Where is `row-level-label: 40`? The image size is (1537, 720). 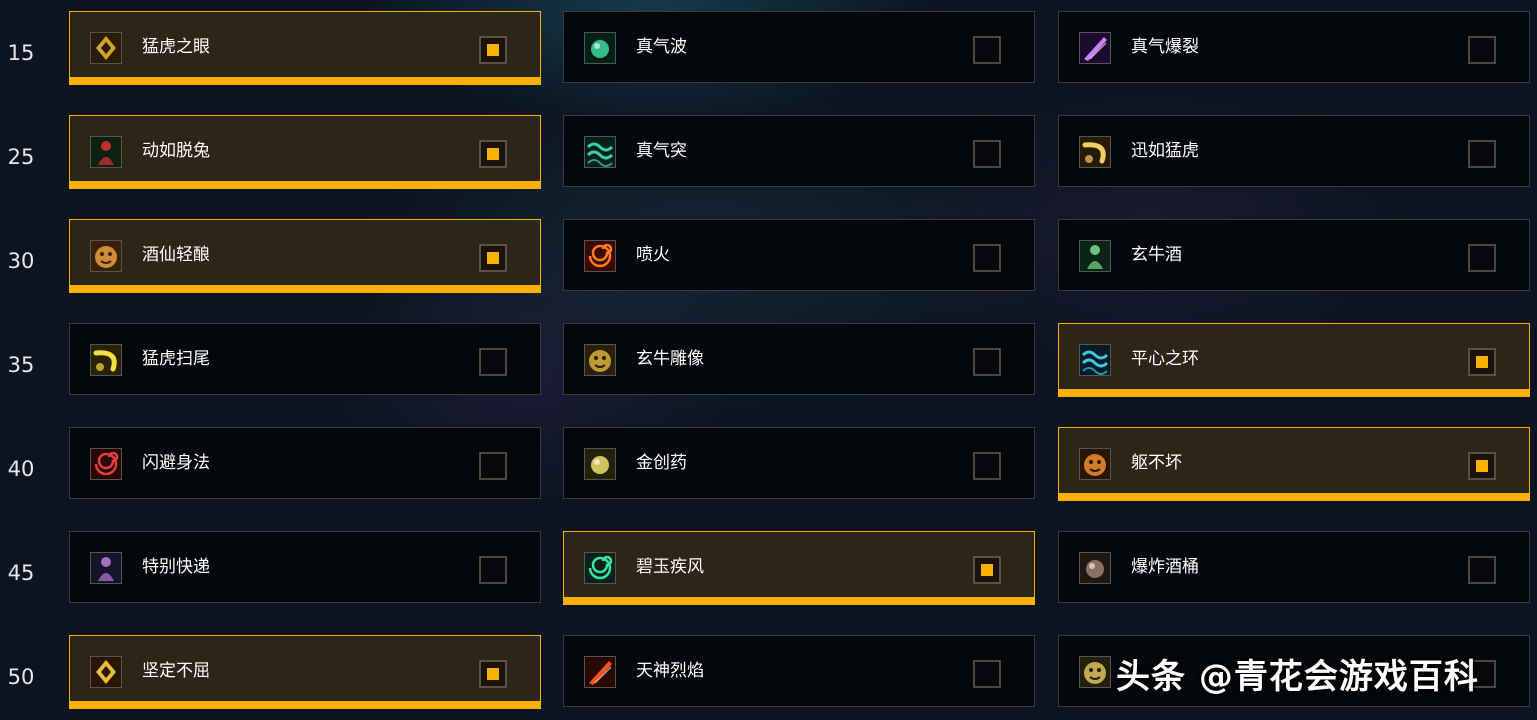
row-level-label: 40 is located at coordinates (21, 469).